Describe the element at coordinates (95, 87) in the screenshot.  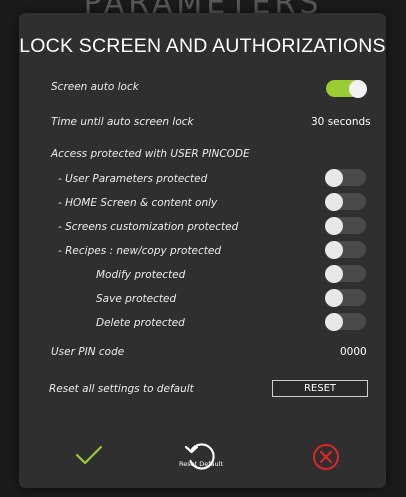
I see `screen-auto-lock-label: Screen auto lock` at that location.